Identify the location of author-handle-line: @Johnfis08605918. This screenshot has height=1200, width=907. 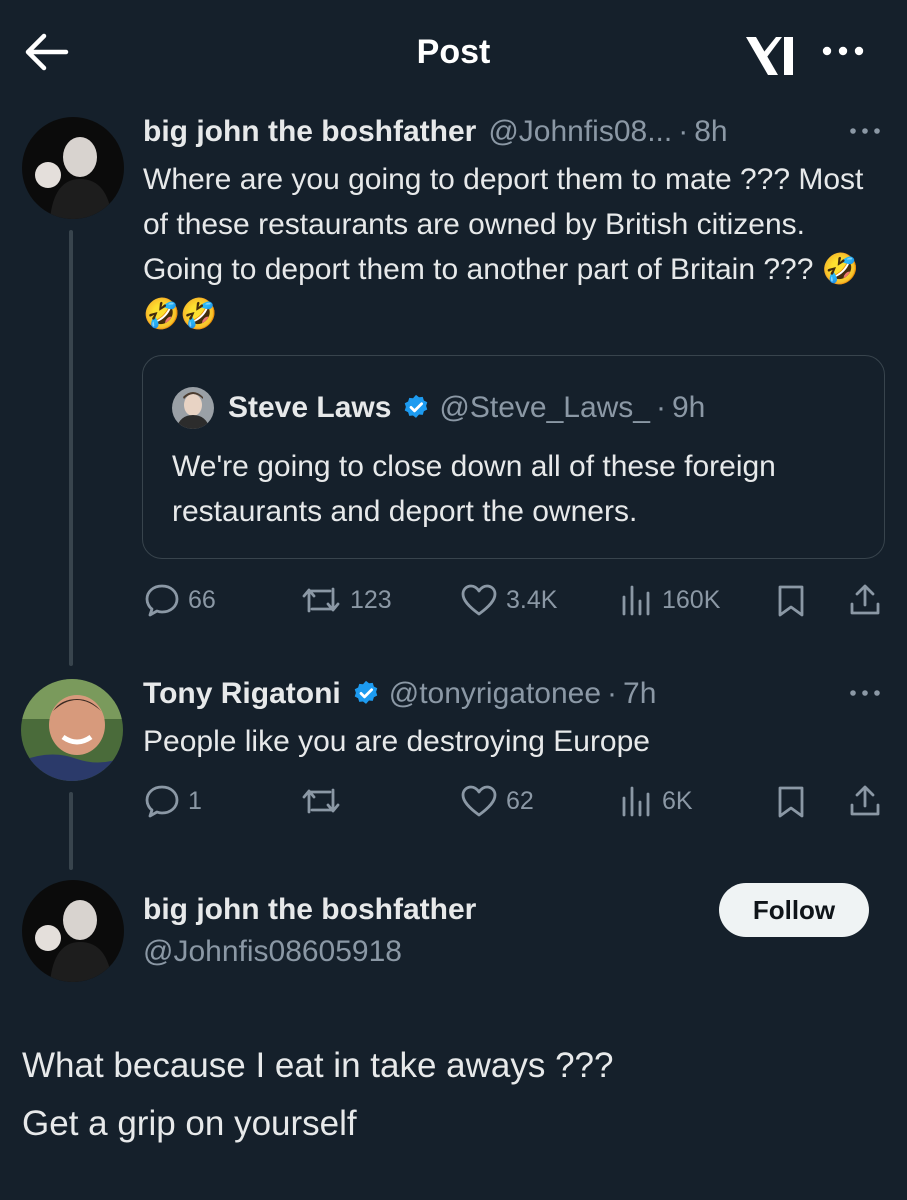
(272, 952).